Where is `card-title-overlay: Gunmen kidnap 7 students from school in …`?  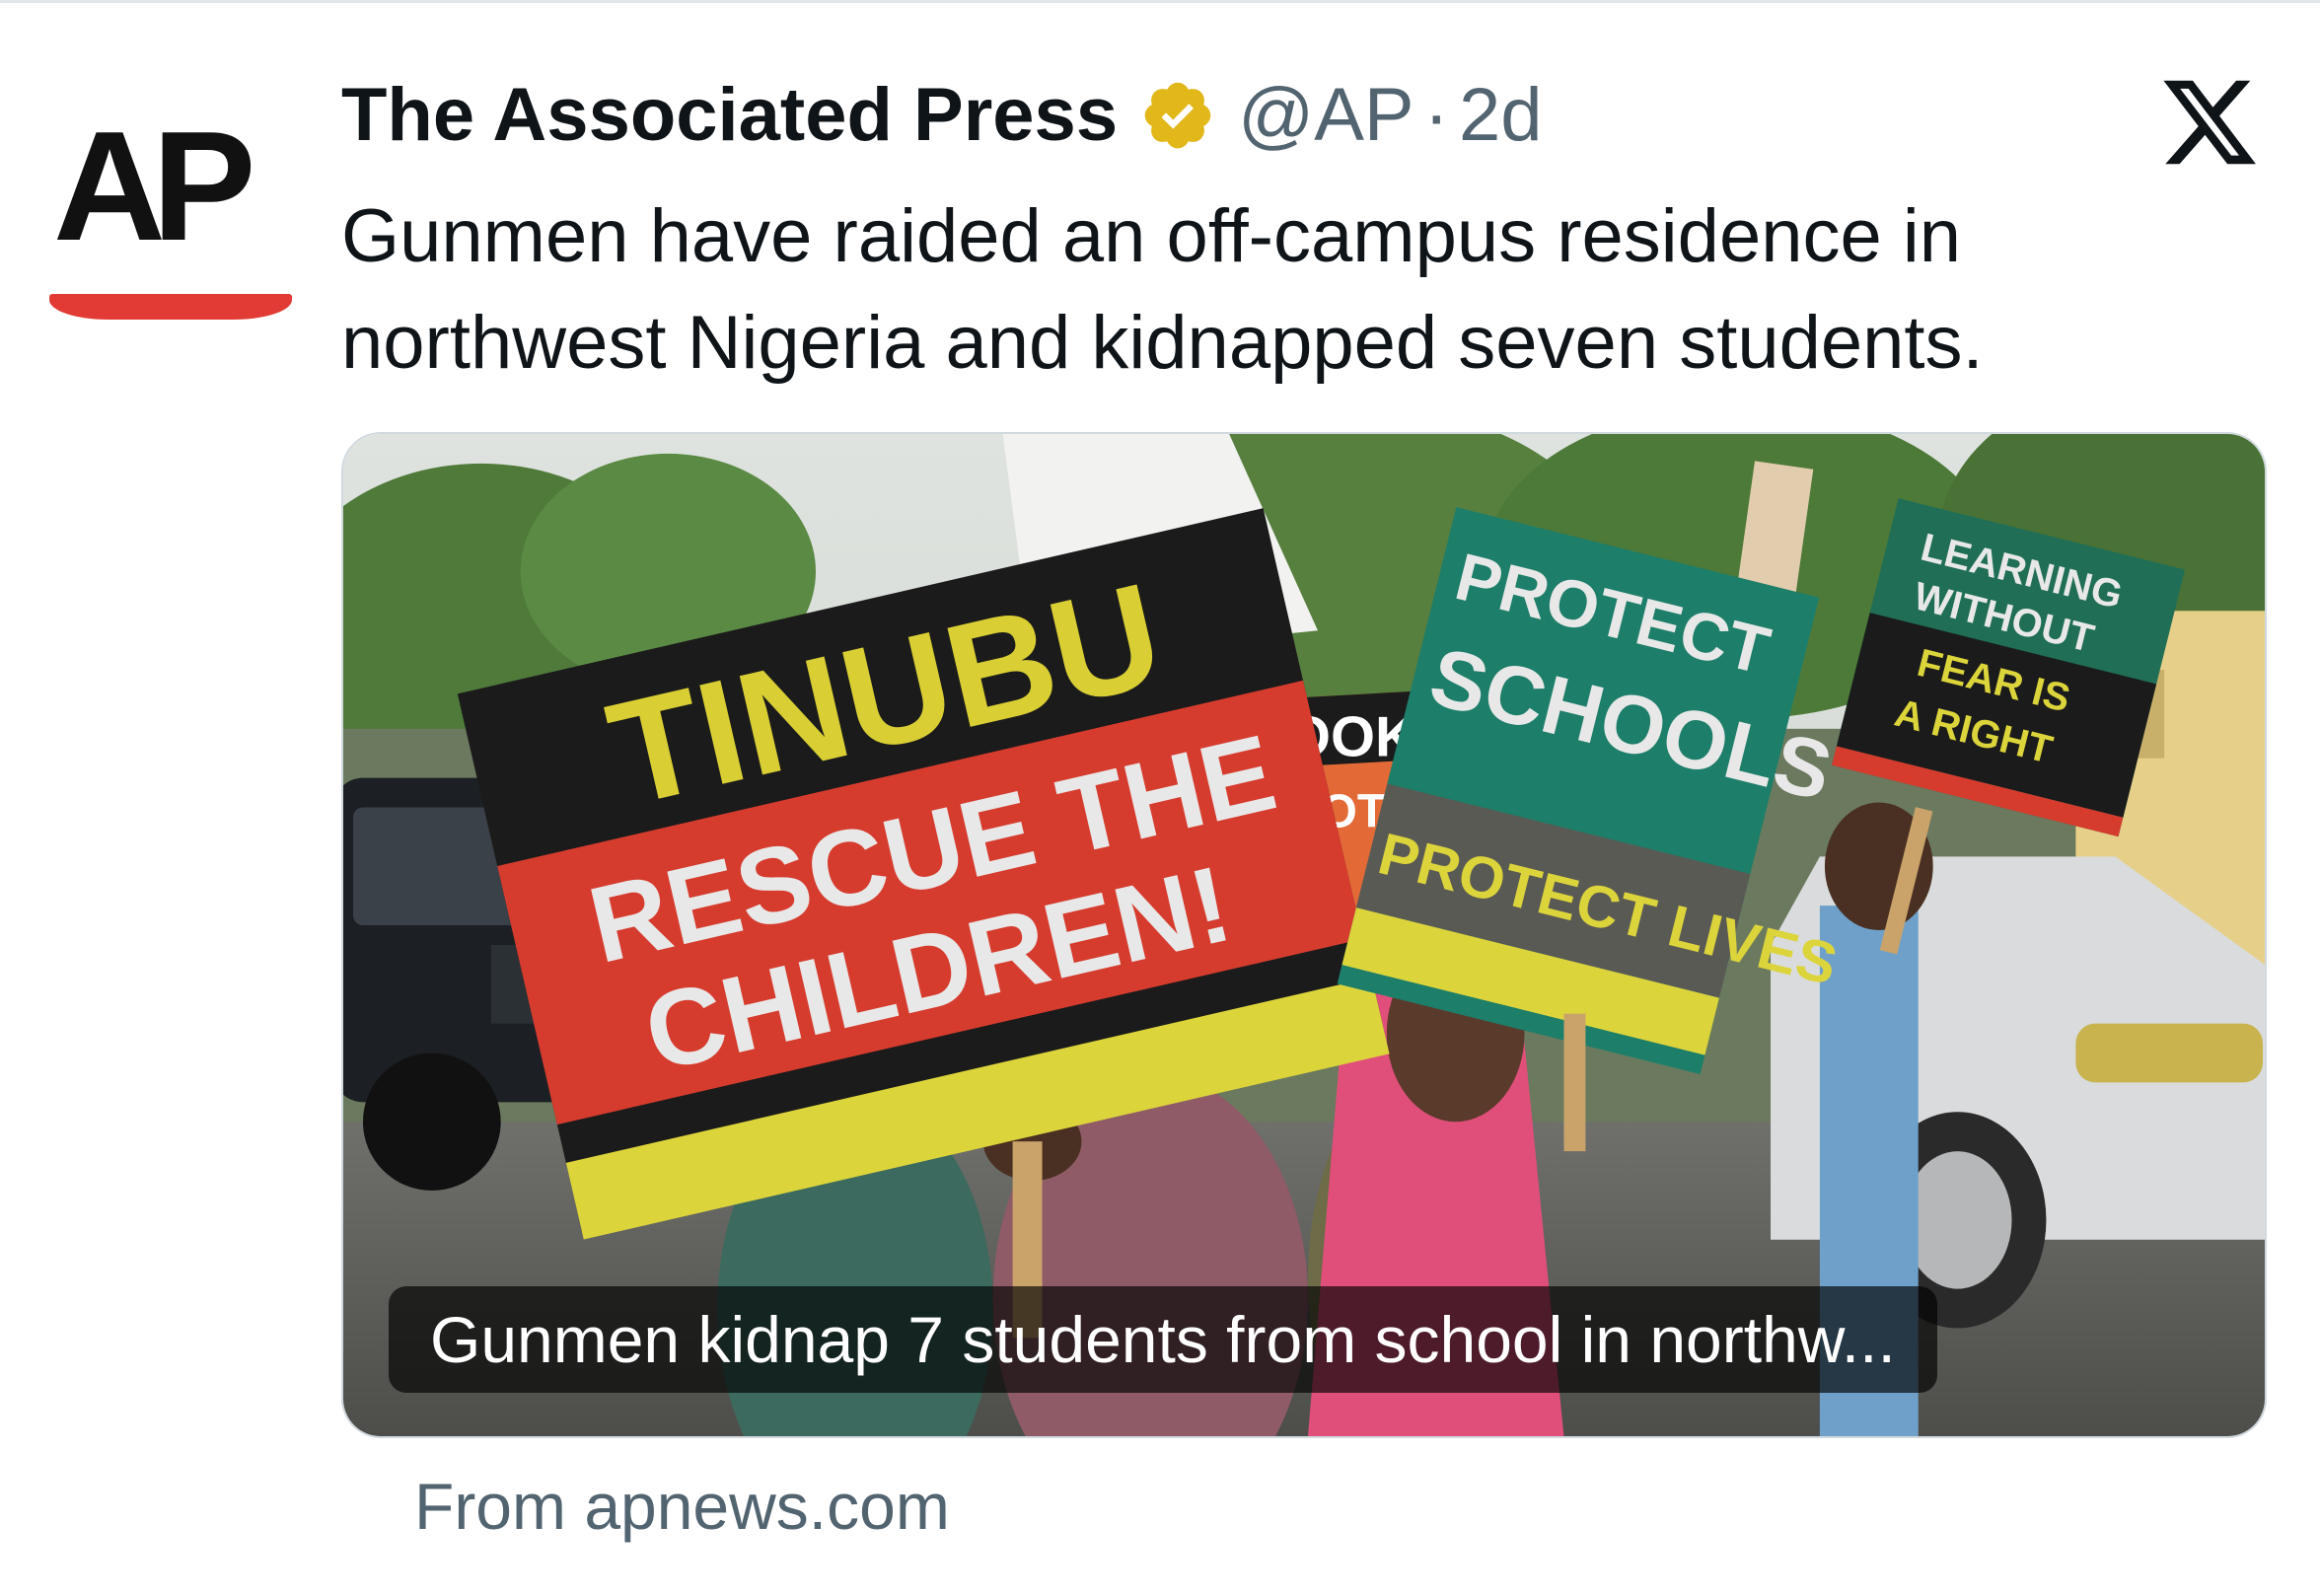 card-title-overlay: Gunmen kidnap 7 students from school in … is located at coordinates (1163, 1339).